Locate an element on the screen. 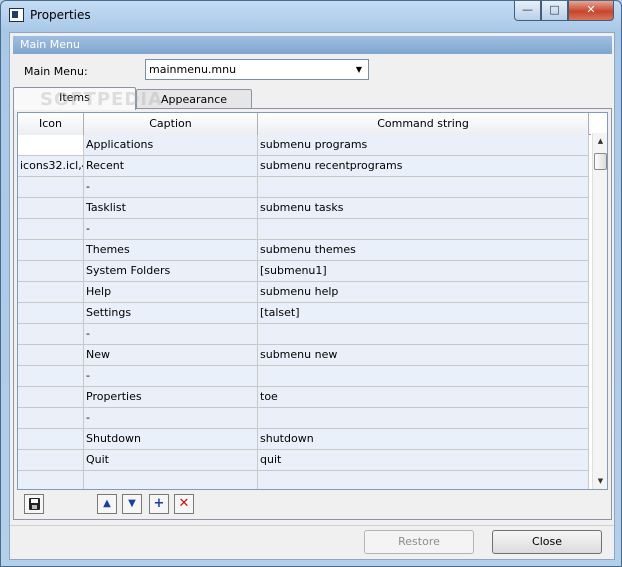 This screenshot has height=567, width=622. table-row: Tasklist submenu tasks is located at coordinates (304, 208).